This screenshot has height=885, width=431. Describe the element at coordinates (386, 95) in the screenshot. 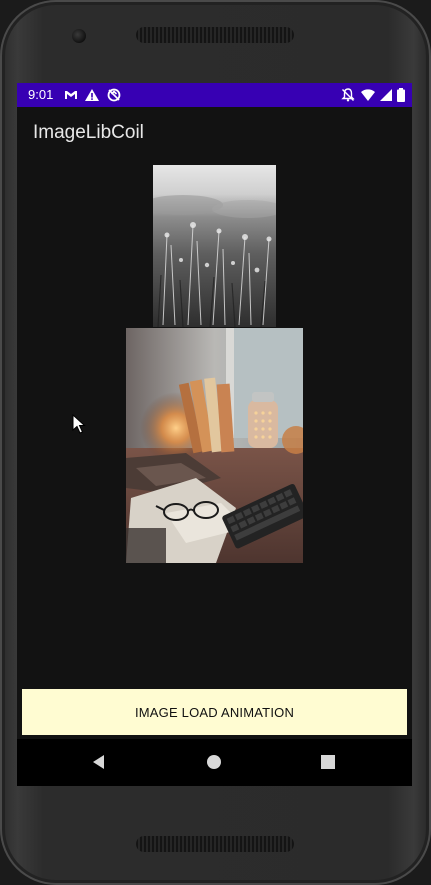

I see `signal-icon` at that location.